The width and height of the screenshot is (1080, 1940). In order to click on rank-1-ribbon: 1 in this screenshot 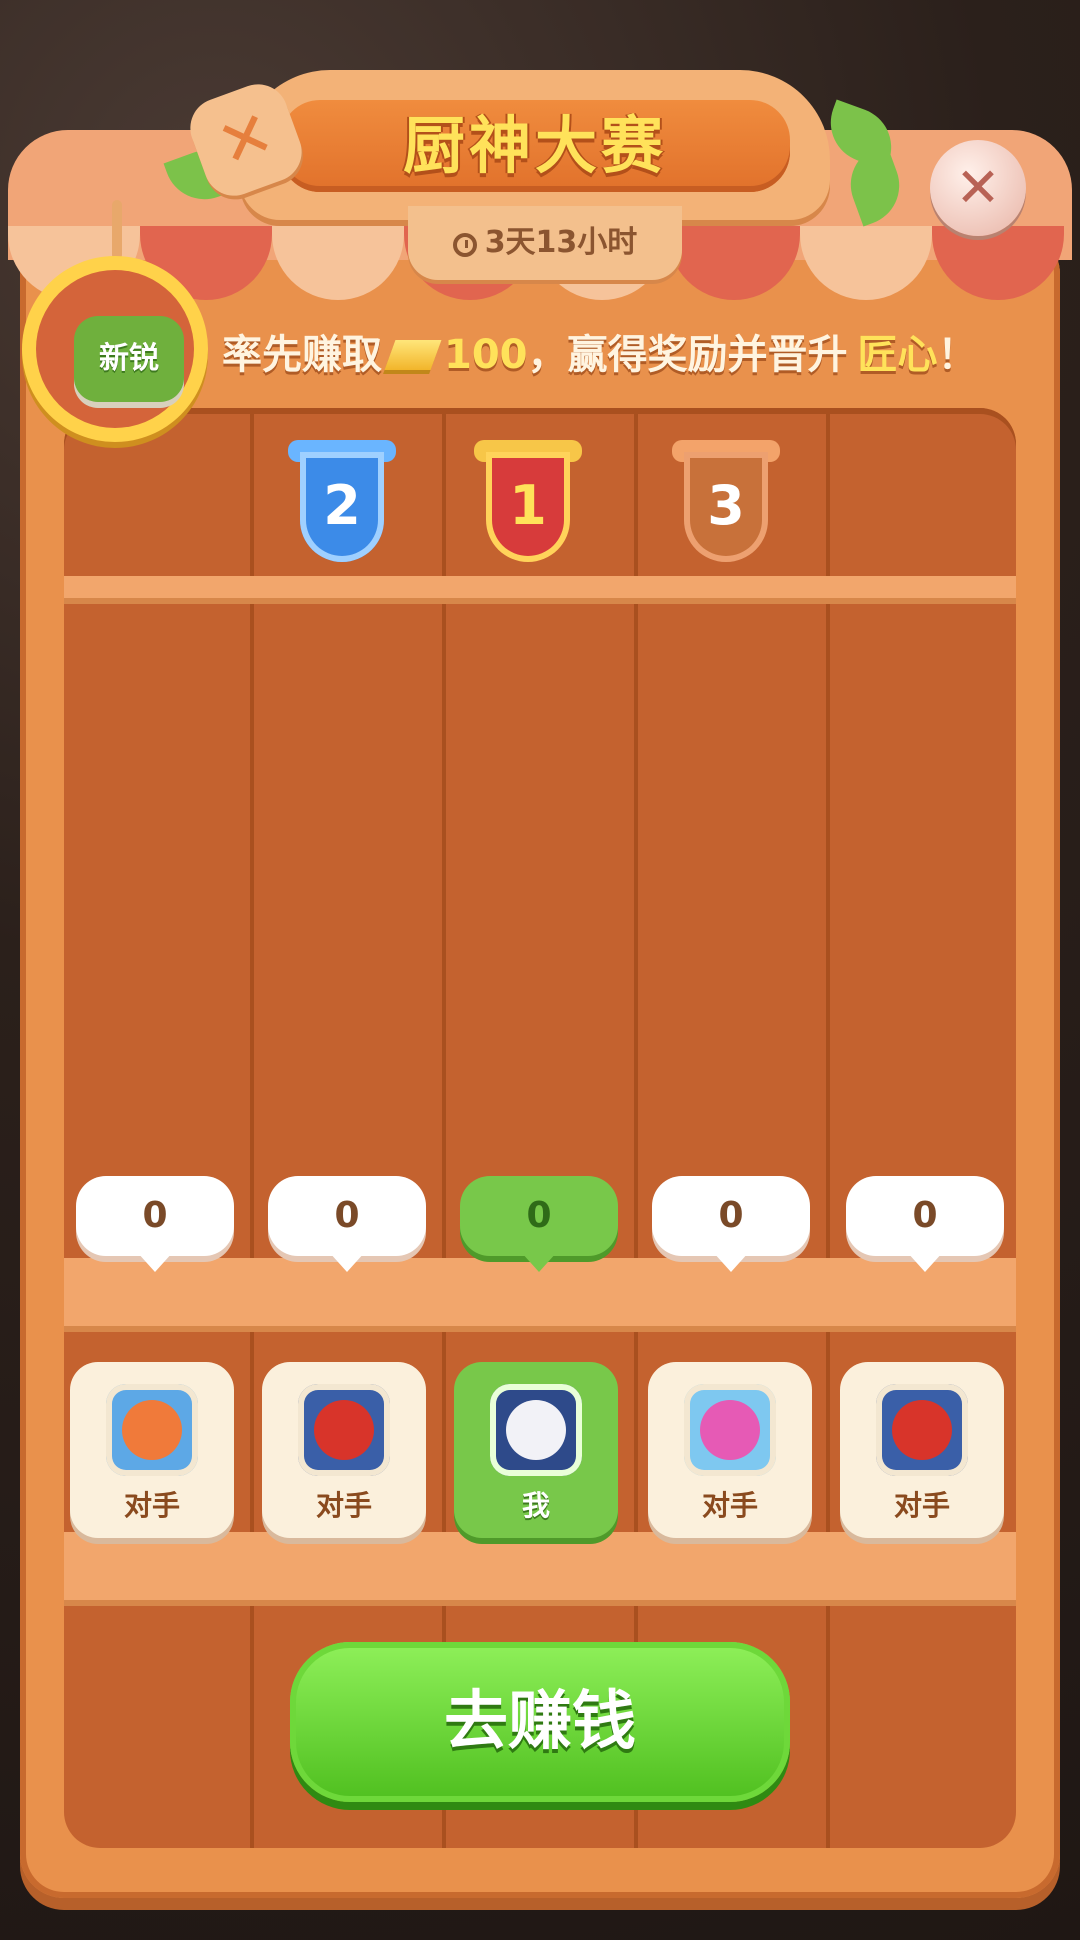, I will do `click(528, 503)`.